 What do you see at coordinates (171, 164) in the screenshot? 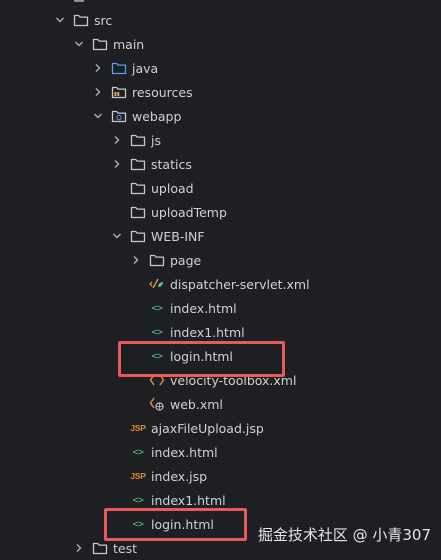
I see `tree-node-label: statics` at bounding box center [171, 164].